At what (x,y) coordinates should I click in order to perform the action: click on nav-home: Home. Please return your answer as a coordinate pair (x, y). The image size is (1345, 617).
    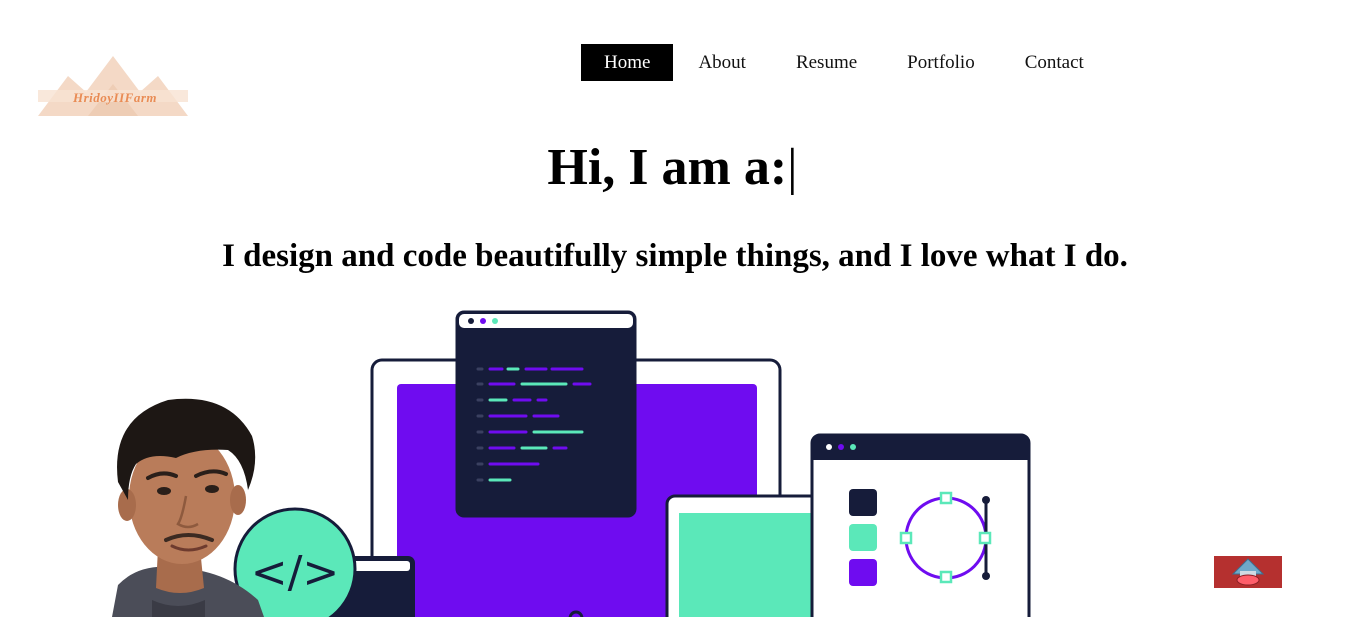
    Looking at the image, I should click on (627, 62).